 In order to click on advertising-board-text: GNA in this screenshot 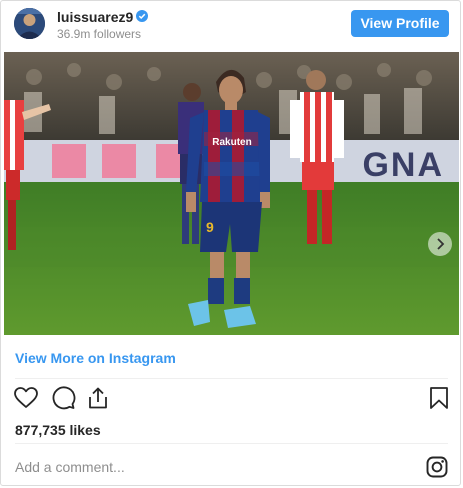, I will do `click(403, 165)`.